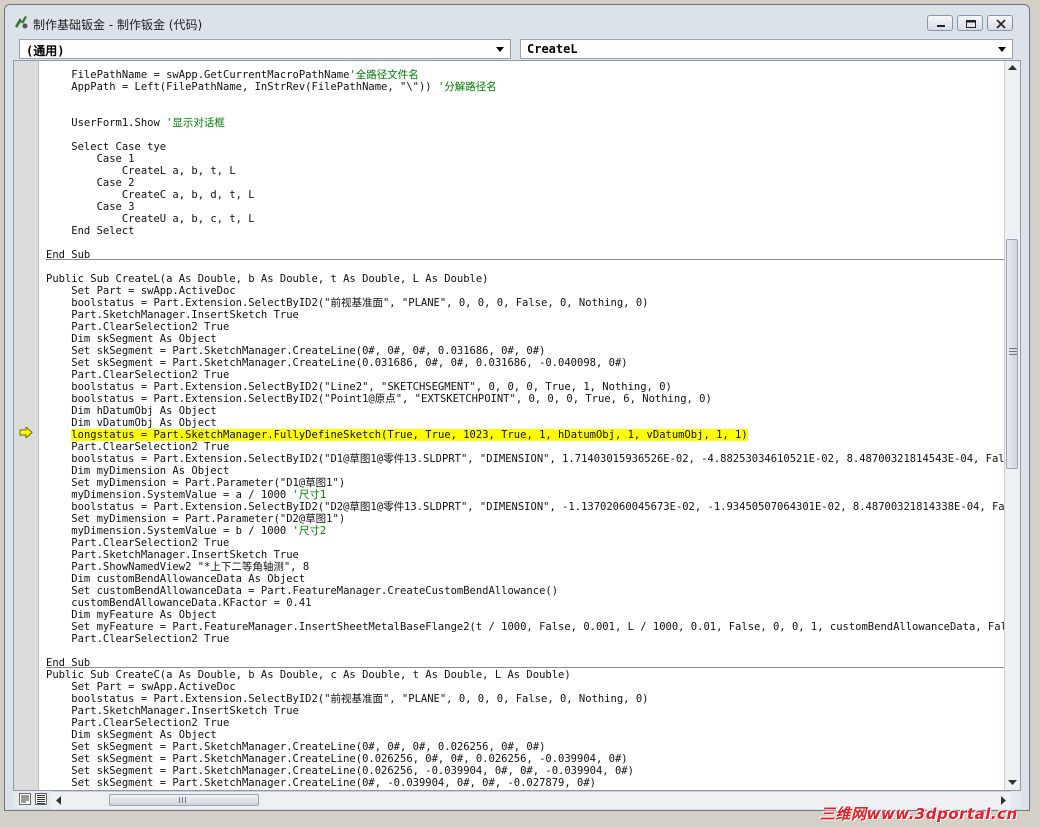 The height and width of the screenshot is (827, 1040). I want to click on scroll-left-icon, so click(58, 800).